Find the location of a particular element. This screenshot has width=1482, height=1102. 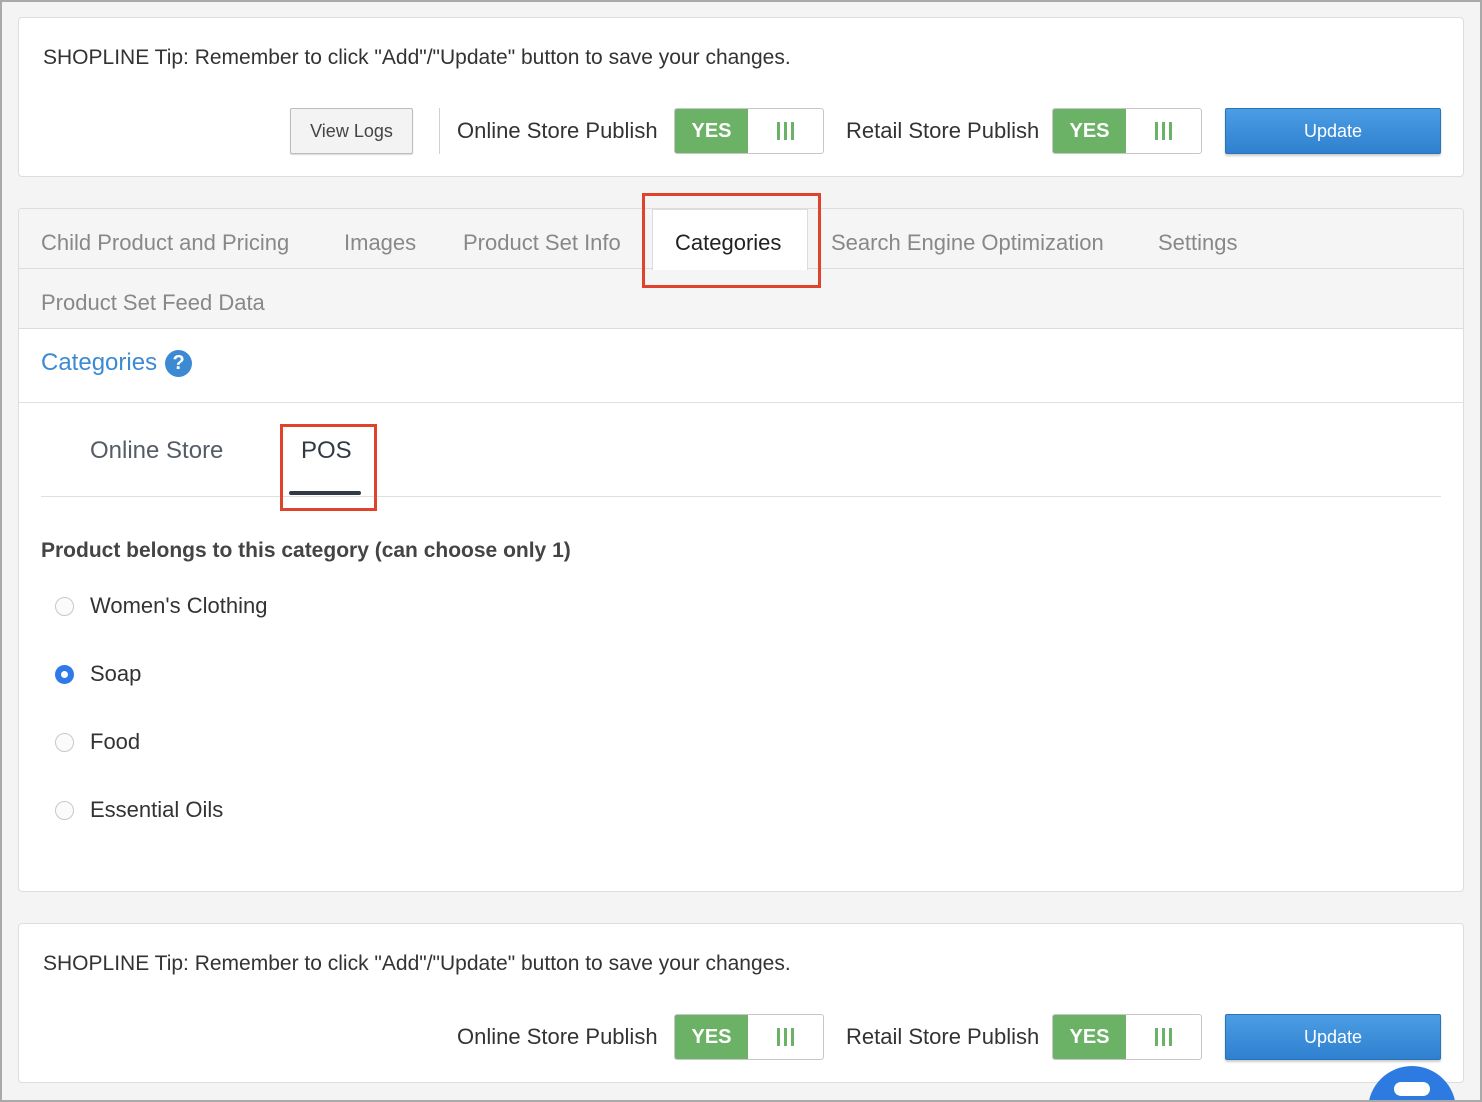

radio-option-essential-oils: Essential Oils is located at coordinates (139, 810).